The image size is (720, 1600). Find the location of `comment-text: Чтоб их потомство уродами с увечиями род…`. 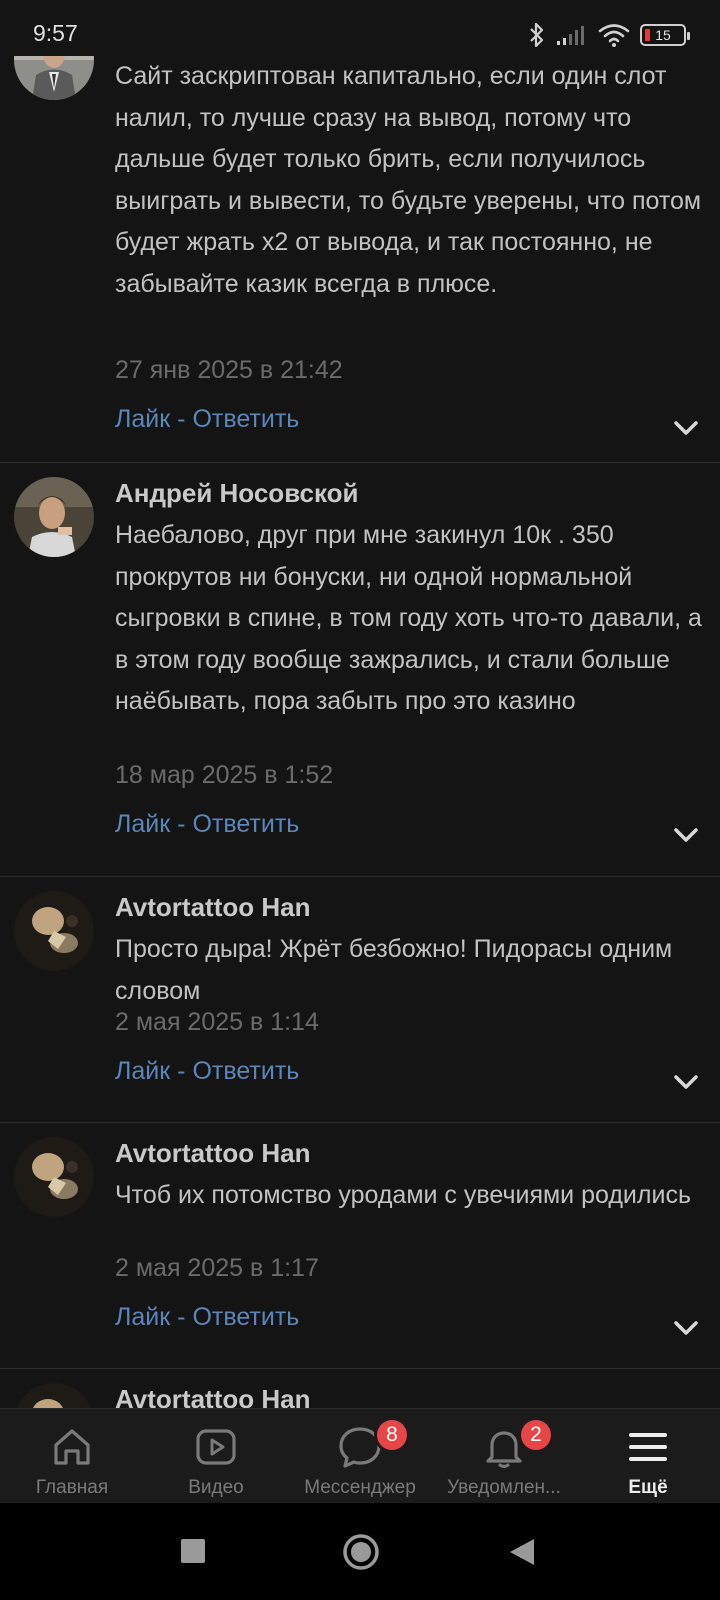

comment-text: Чтоб их потомство уродами с увечиями род… is located at coordinates (403, 1195).